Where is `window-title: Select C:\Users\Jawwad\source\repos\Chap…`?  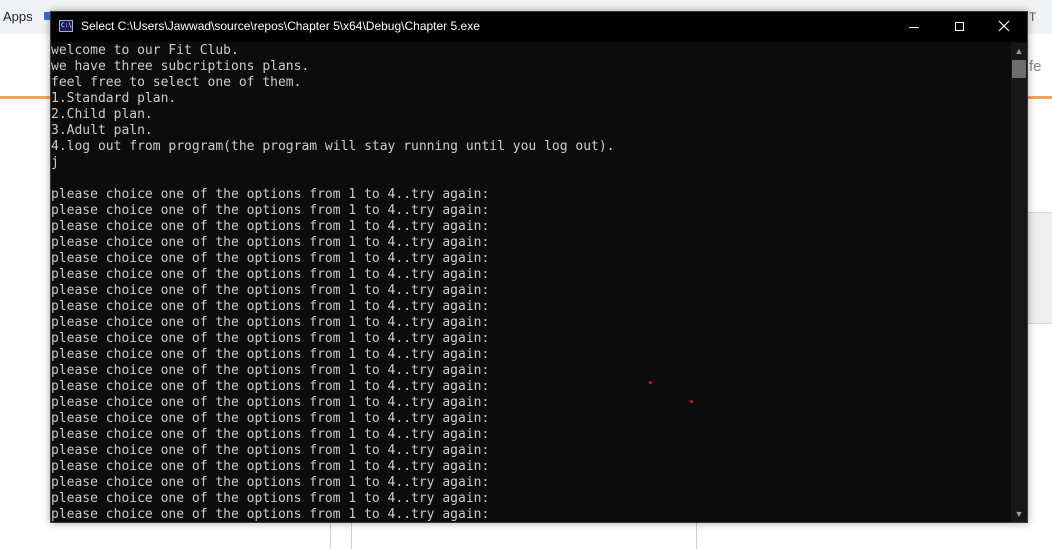 window-title: Select C:\Users\Jawwad\source\repos\Chap… is located at coordinates (280, 26).